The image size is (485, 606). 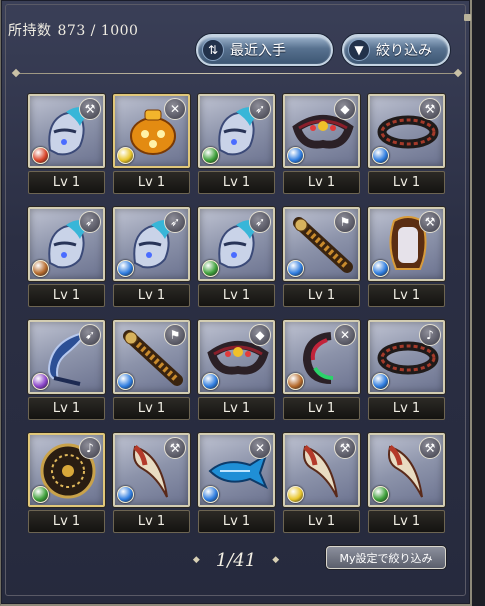 What do you see at coordinates (478, 303) in the screenshot?
I see `scrollbar` at bounding box center [478, 303].